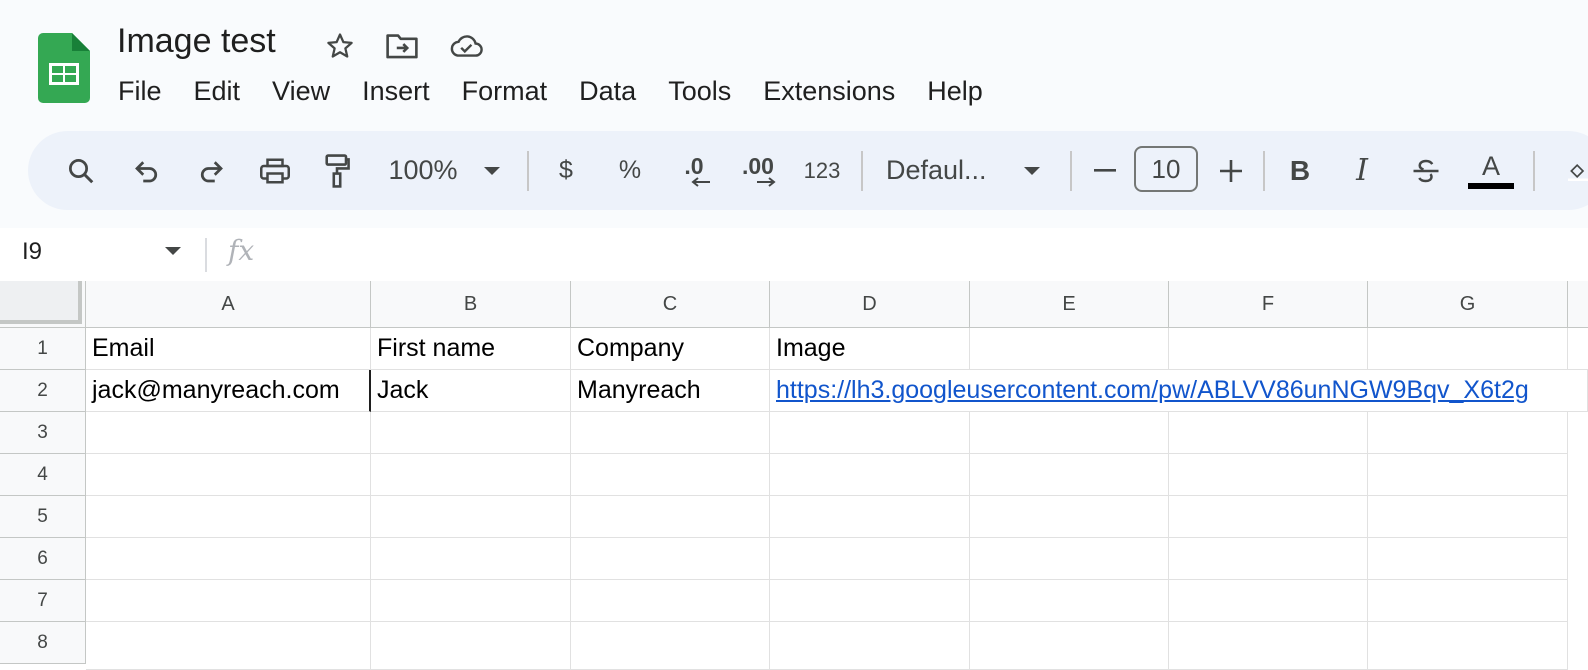 The height and width of the screenshot is (670, 1588). What do you see at coordinates (64, 68) in the screenshot?
I see `sheets-logo-icon` at bounding box center [64, 68].